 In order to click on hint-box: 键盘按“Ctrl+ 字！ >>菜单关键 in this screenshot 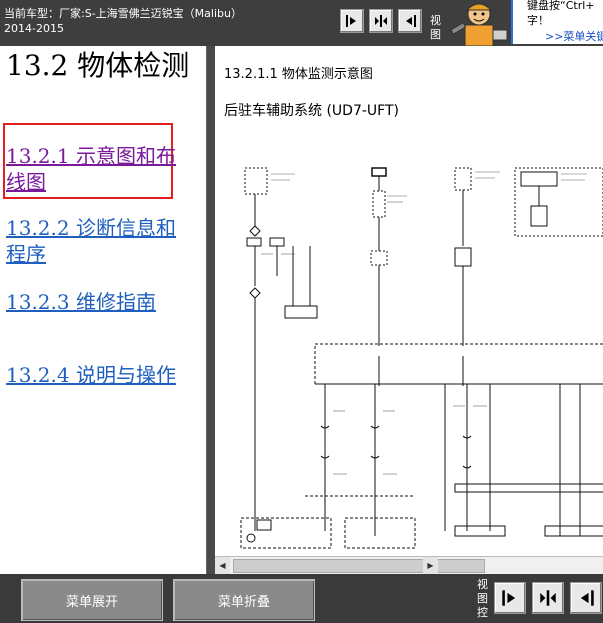, I will do `click(557, 22)`.